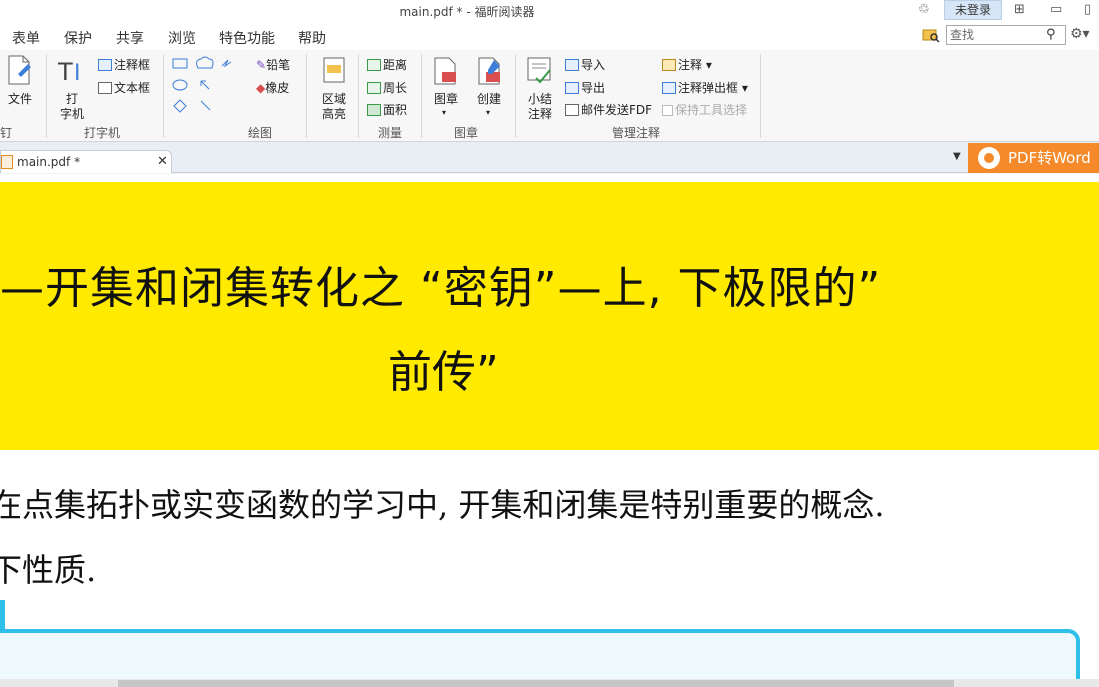  Describe the element at coordinates (540, 99) in the screenshot. I see `summary-label-1: 小结` at that location.